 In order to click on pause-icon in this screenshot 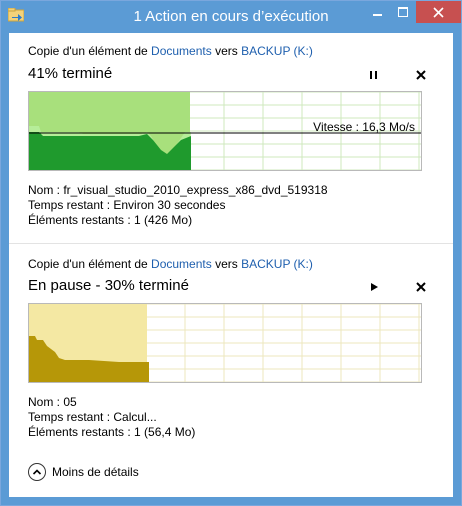, I will do `click(373, 75)`.